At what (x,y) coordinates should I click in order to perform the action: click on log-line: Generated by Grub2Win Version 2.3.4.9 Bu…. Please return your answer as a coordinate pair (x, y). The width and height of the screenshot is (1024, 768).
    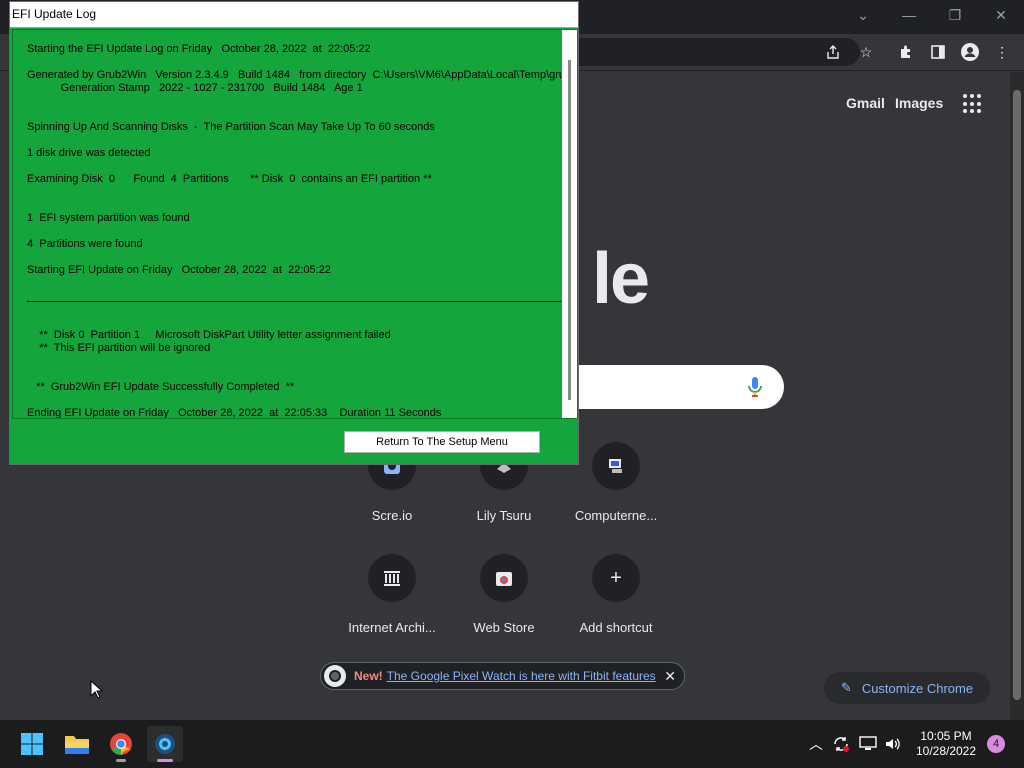
    Looking at the image, I should click on (299, 75).